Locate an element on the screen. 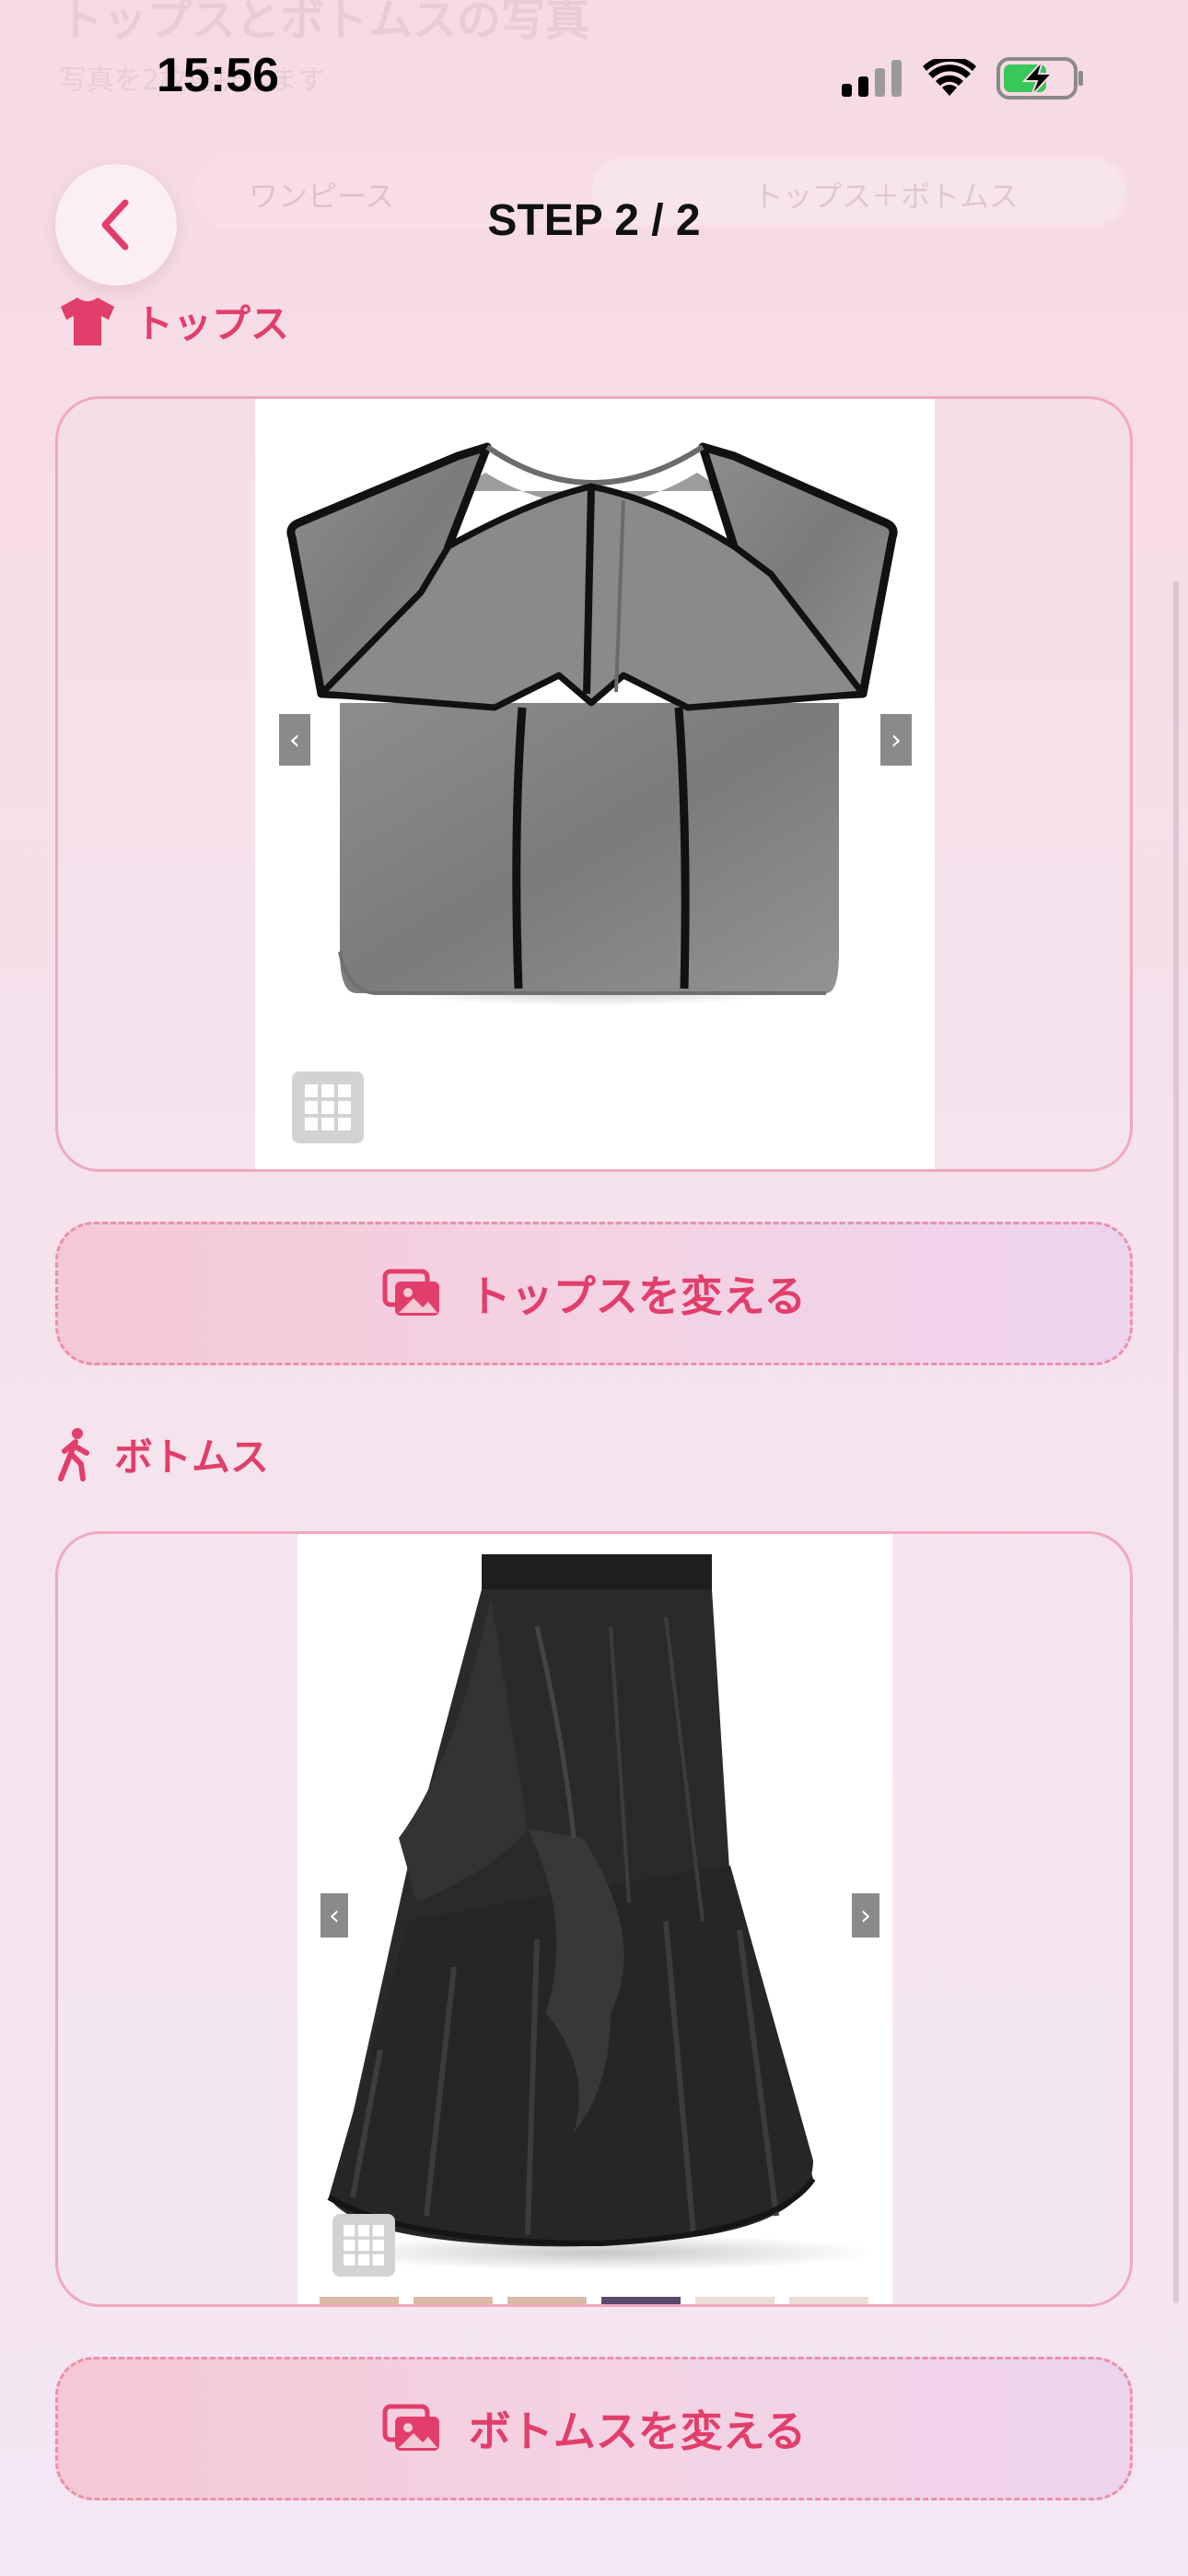 The height and width of the screenshot is (2576, 1188). battery-charging-icon is located at coordinates (1039, 78).